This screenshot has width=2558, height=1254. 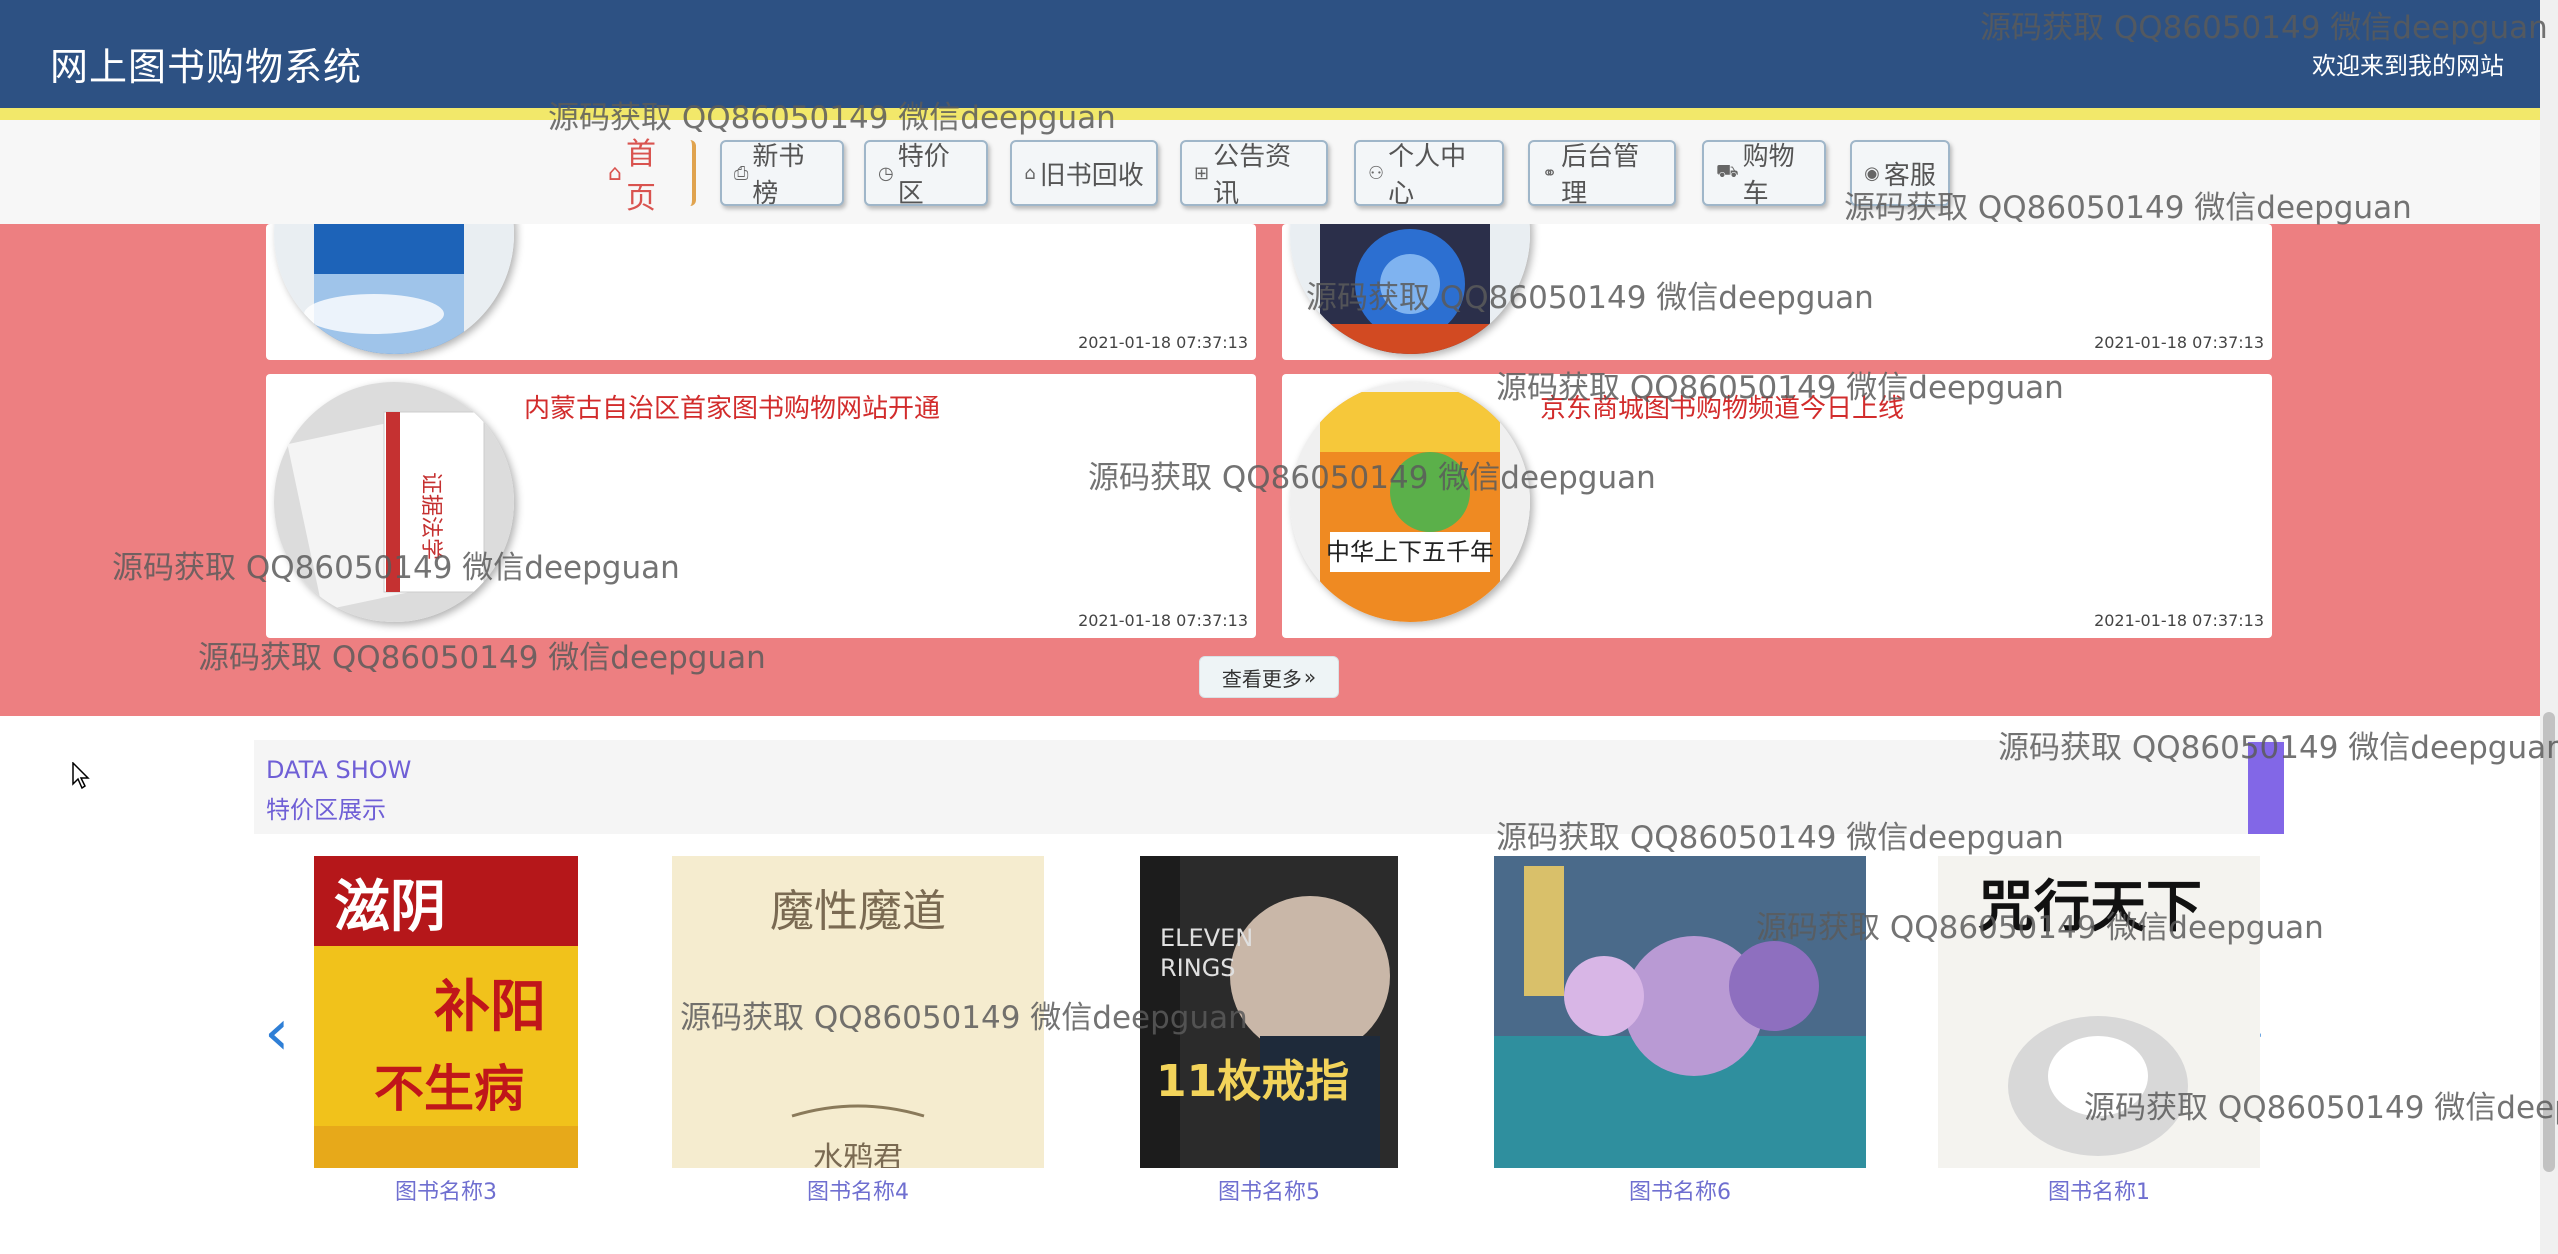 What do you see at coordinates (1727, 171) in the screenshot?
I see `cart-icon: ⛟` at bounding box center [1727, 171].